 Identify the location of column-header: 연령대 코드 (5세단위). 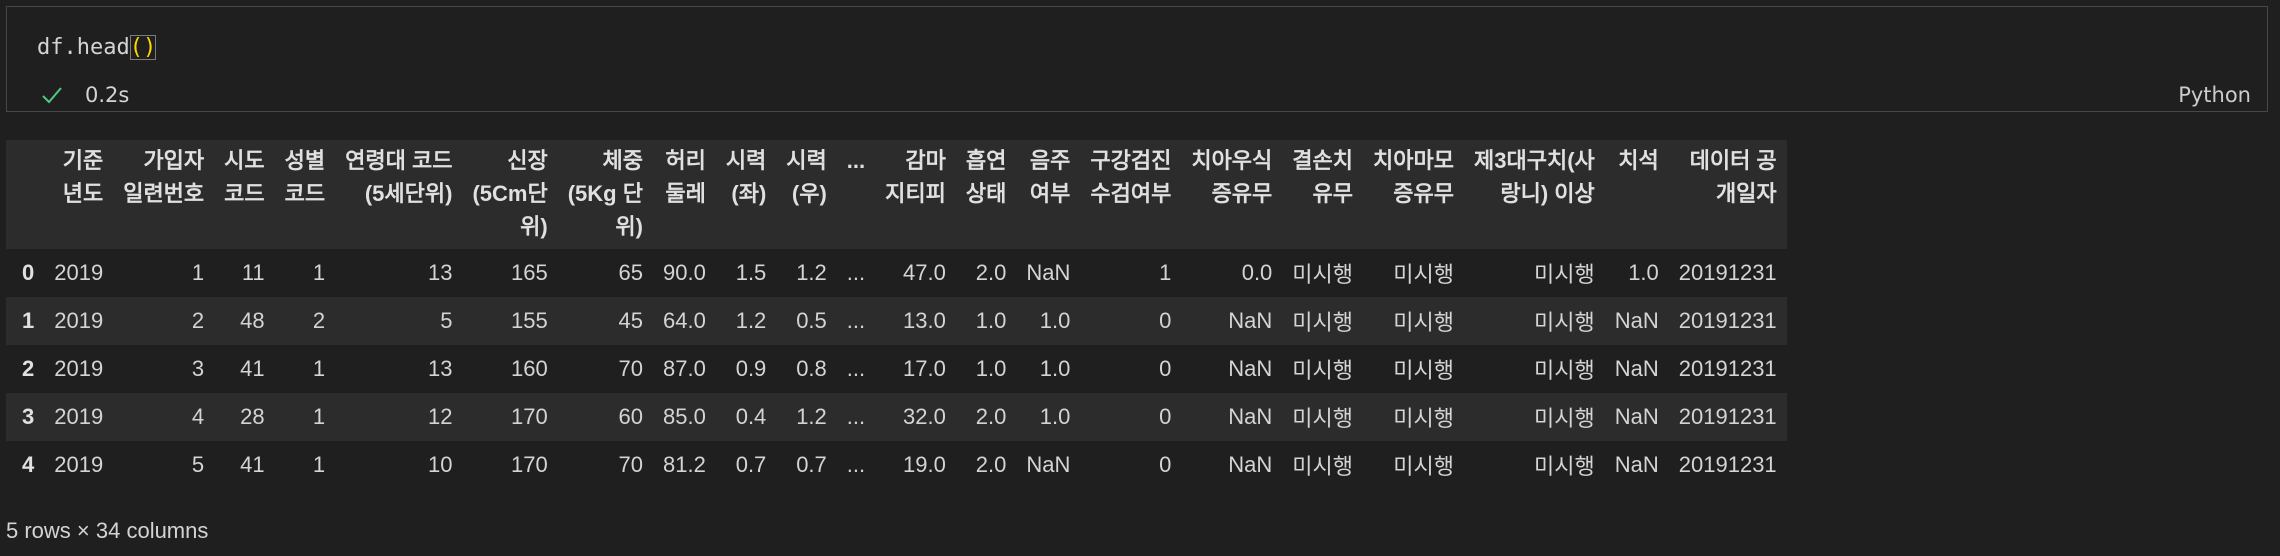
(399, 177).